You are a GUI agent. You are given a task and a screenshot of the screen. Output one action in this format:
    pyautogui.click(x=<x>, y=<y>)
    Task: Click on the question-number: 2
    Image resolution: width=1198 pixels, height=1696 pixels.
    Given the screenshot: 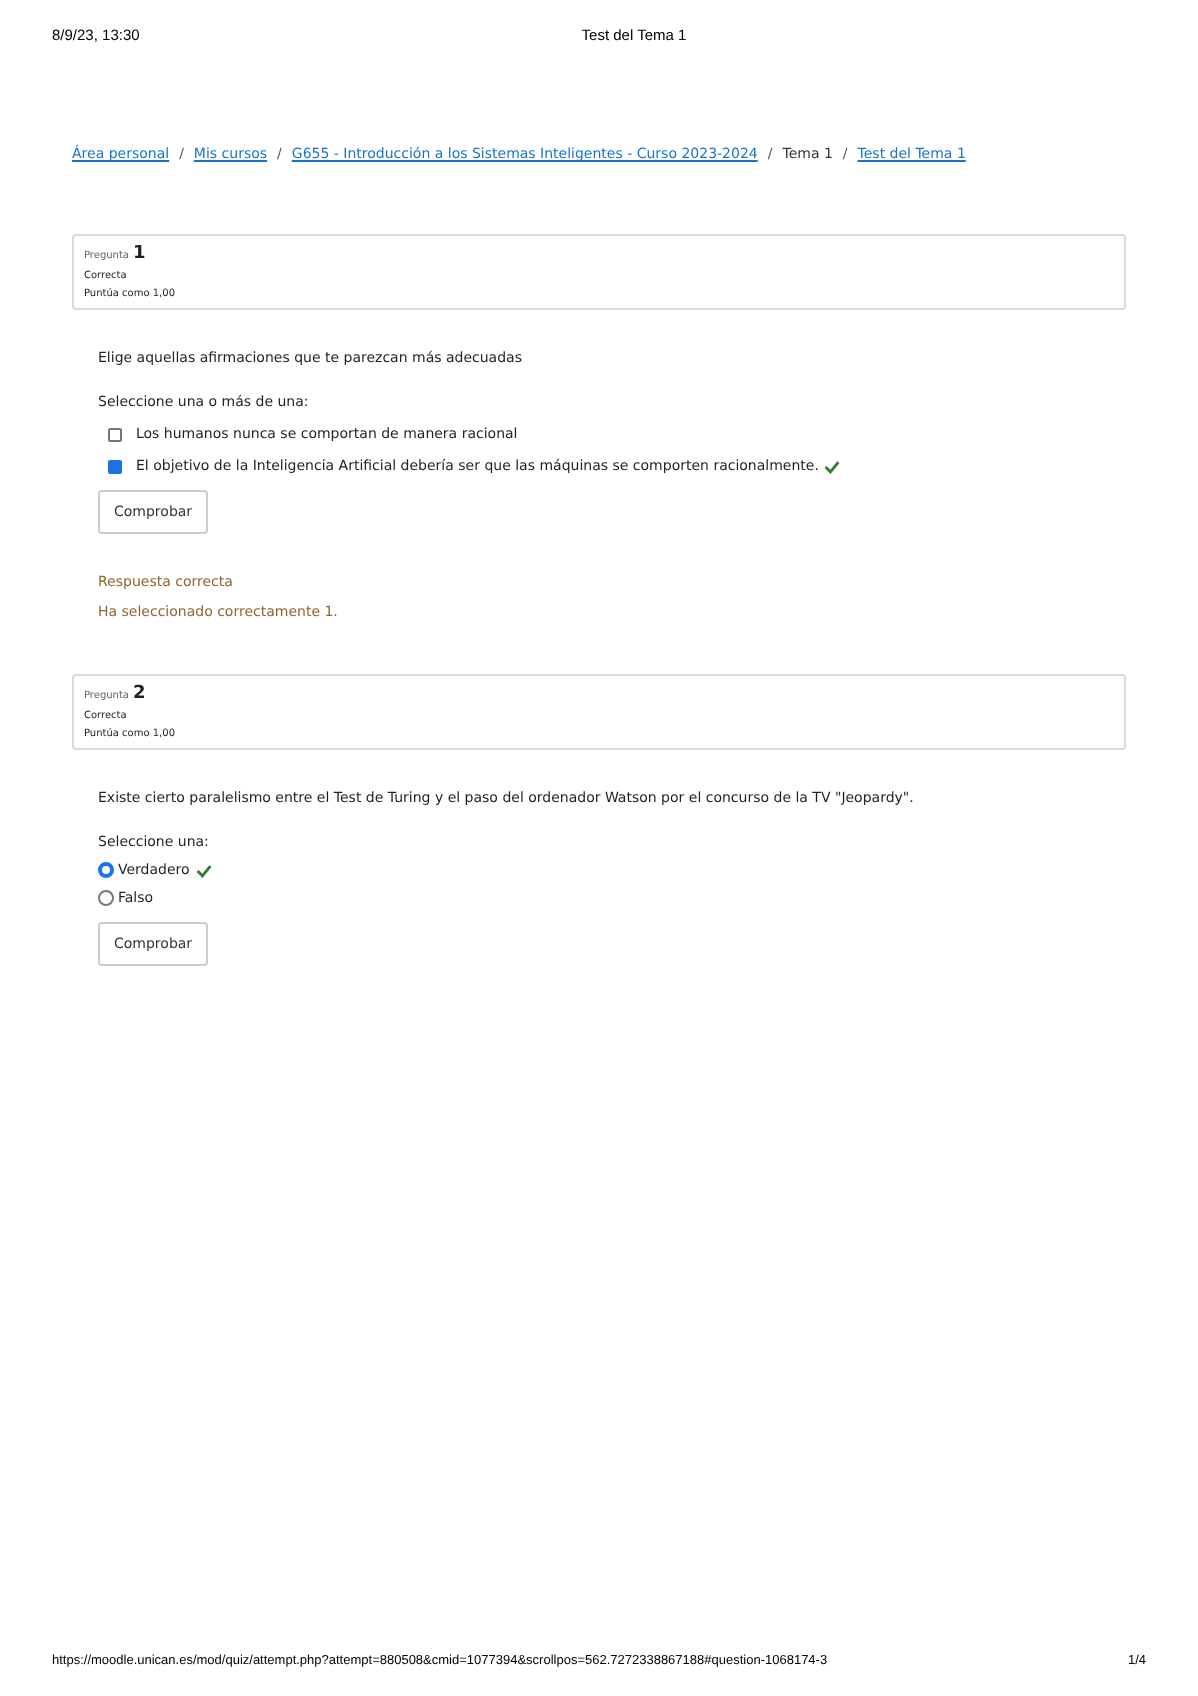 What is the action you would take?
    pyautogui.click(x=139, y=694)
    